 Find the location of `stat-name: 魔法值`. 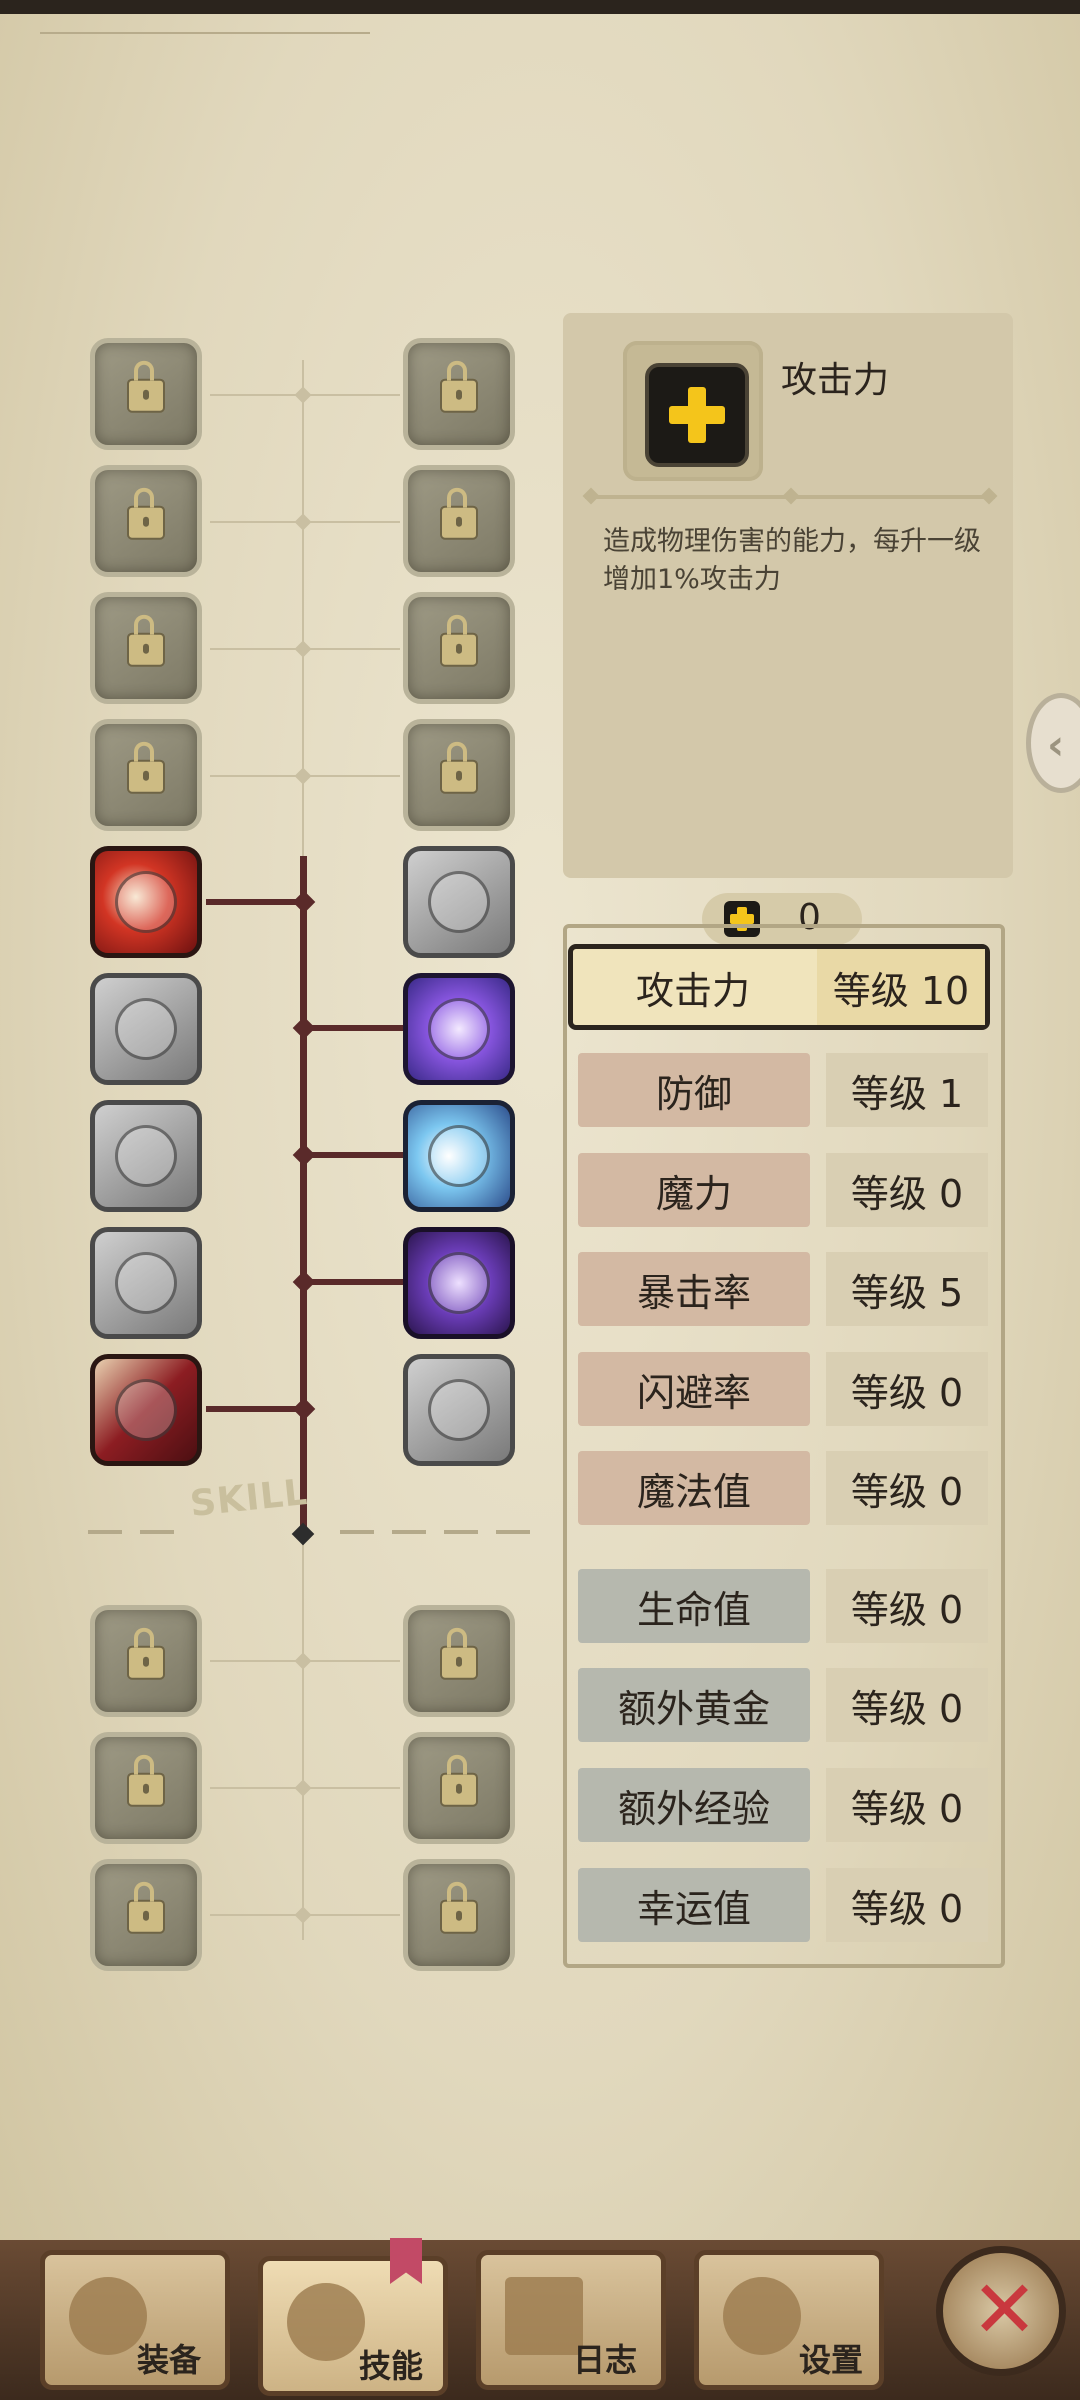

stat-name: 魔法值 is located at coordinates (694, 1488).